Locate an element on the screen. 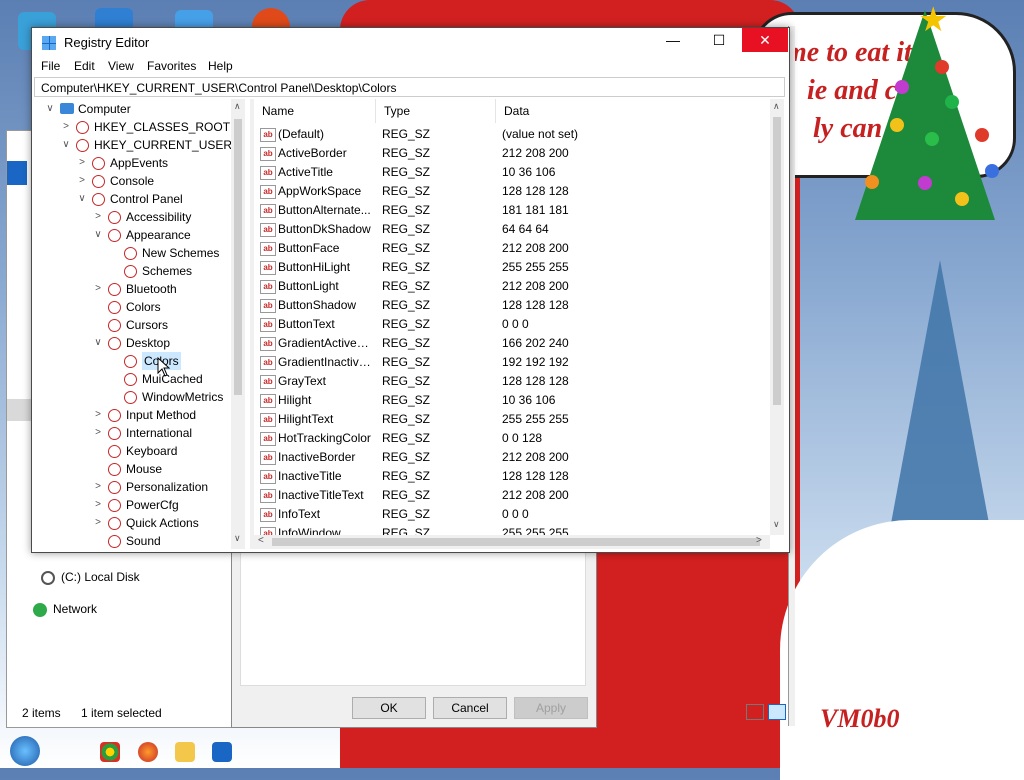 This screenshot has height=780, width=1024. tree-node: > International is located at coordinates (132, 433).